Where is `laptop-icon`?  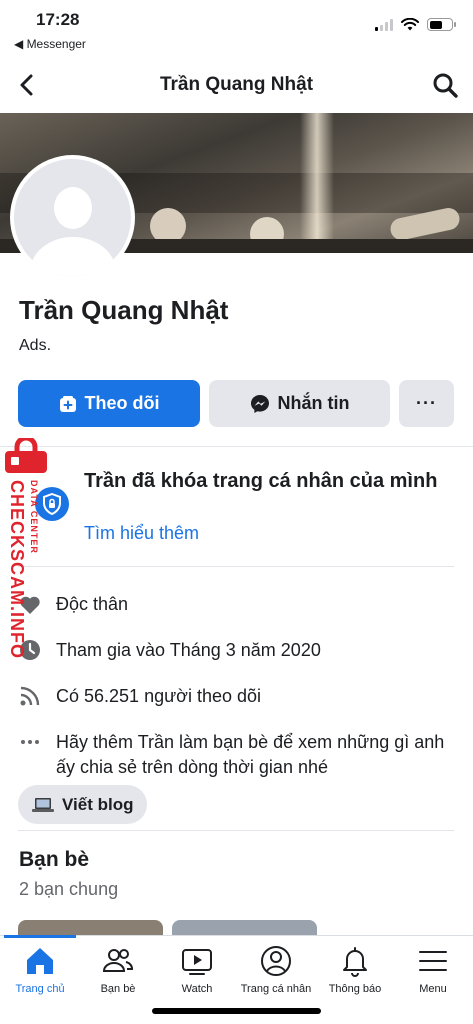
laptop-icon is located at coordinates (43, 804).